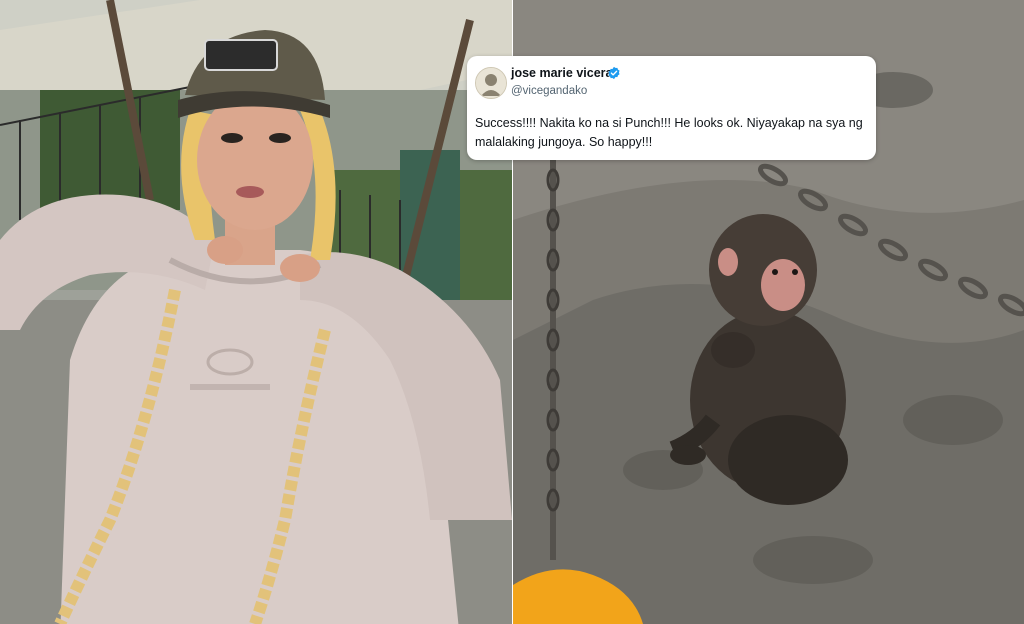 The height and width of the screenshot is (624, 1024). Describe the element at coordinates (614, 73) in the screenshot. I see `verified-badge-icon` at that location.